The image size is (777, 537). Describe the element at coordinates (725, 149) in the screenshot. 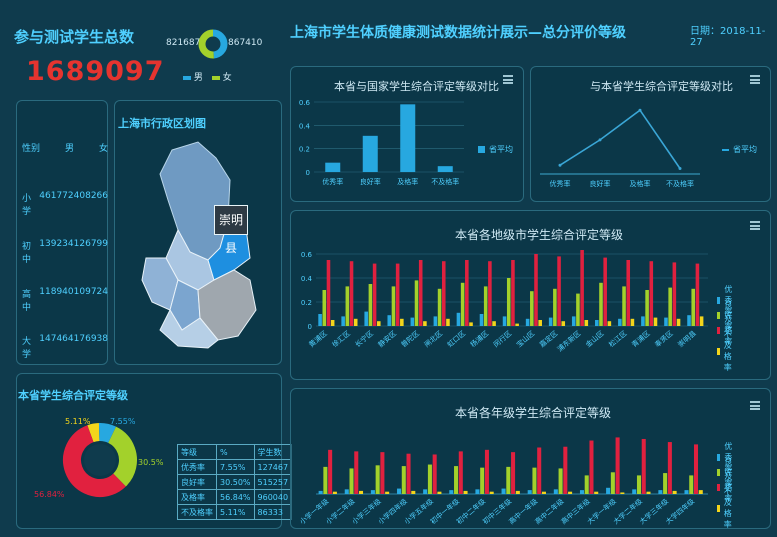

I see `legend-swatch` at that location.